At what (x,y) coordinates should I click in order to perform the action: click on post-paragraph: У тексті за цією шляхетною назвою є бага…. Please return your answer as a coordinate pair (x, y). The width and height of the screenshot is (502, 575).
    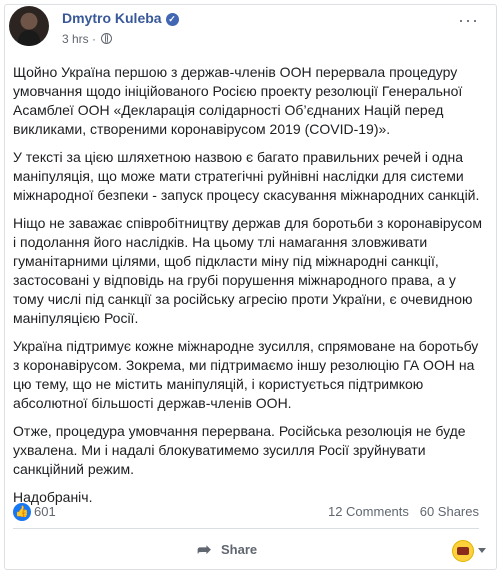
    Looking at the image, I should click on (246, 176).